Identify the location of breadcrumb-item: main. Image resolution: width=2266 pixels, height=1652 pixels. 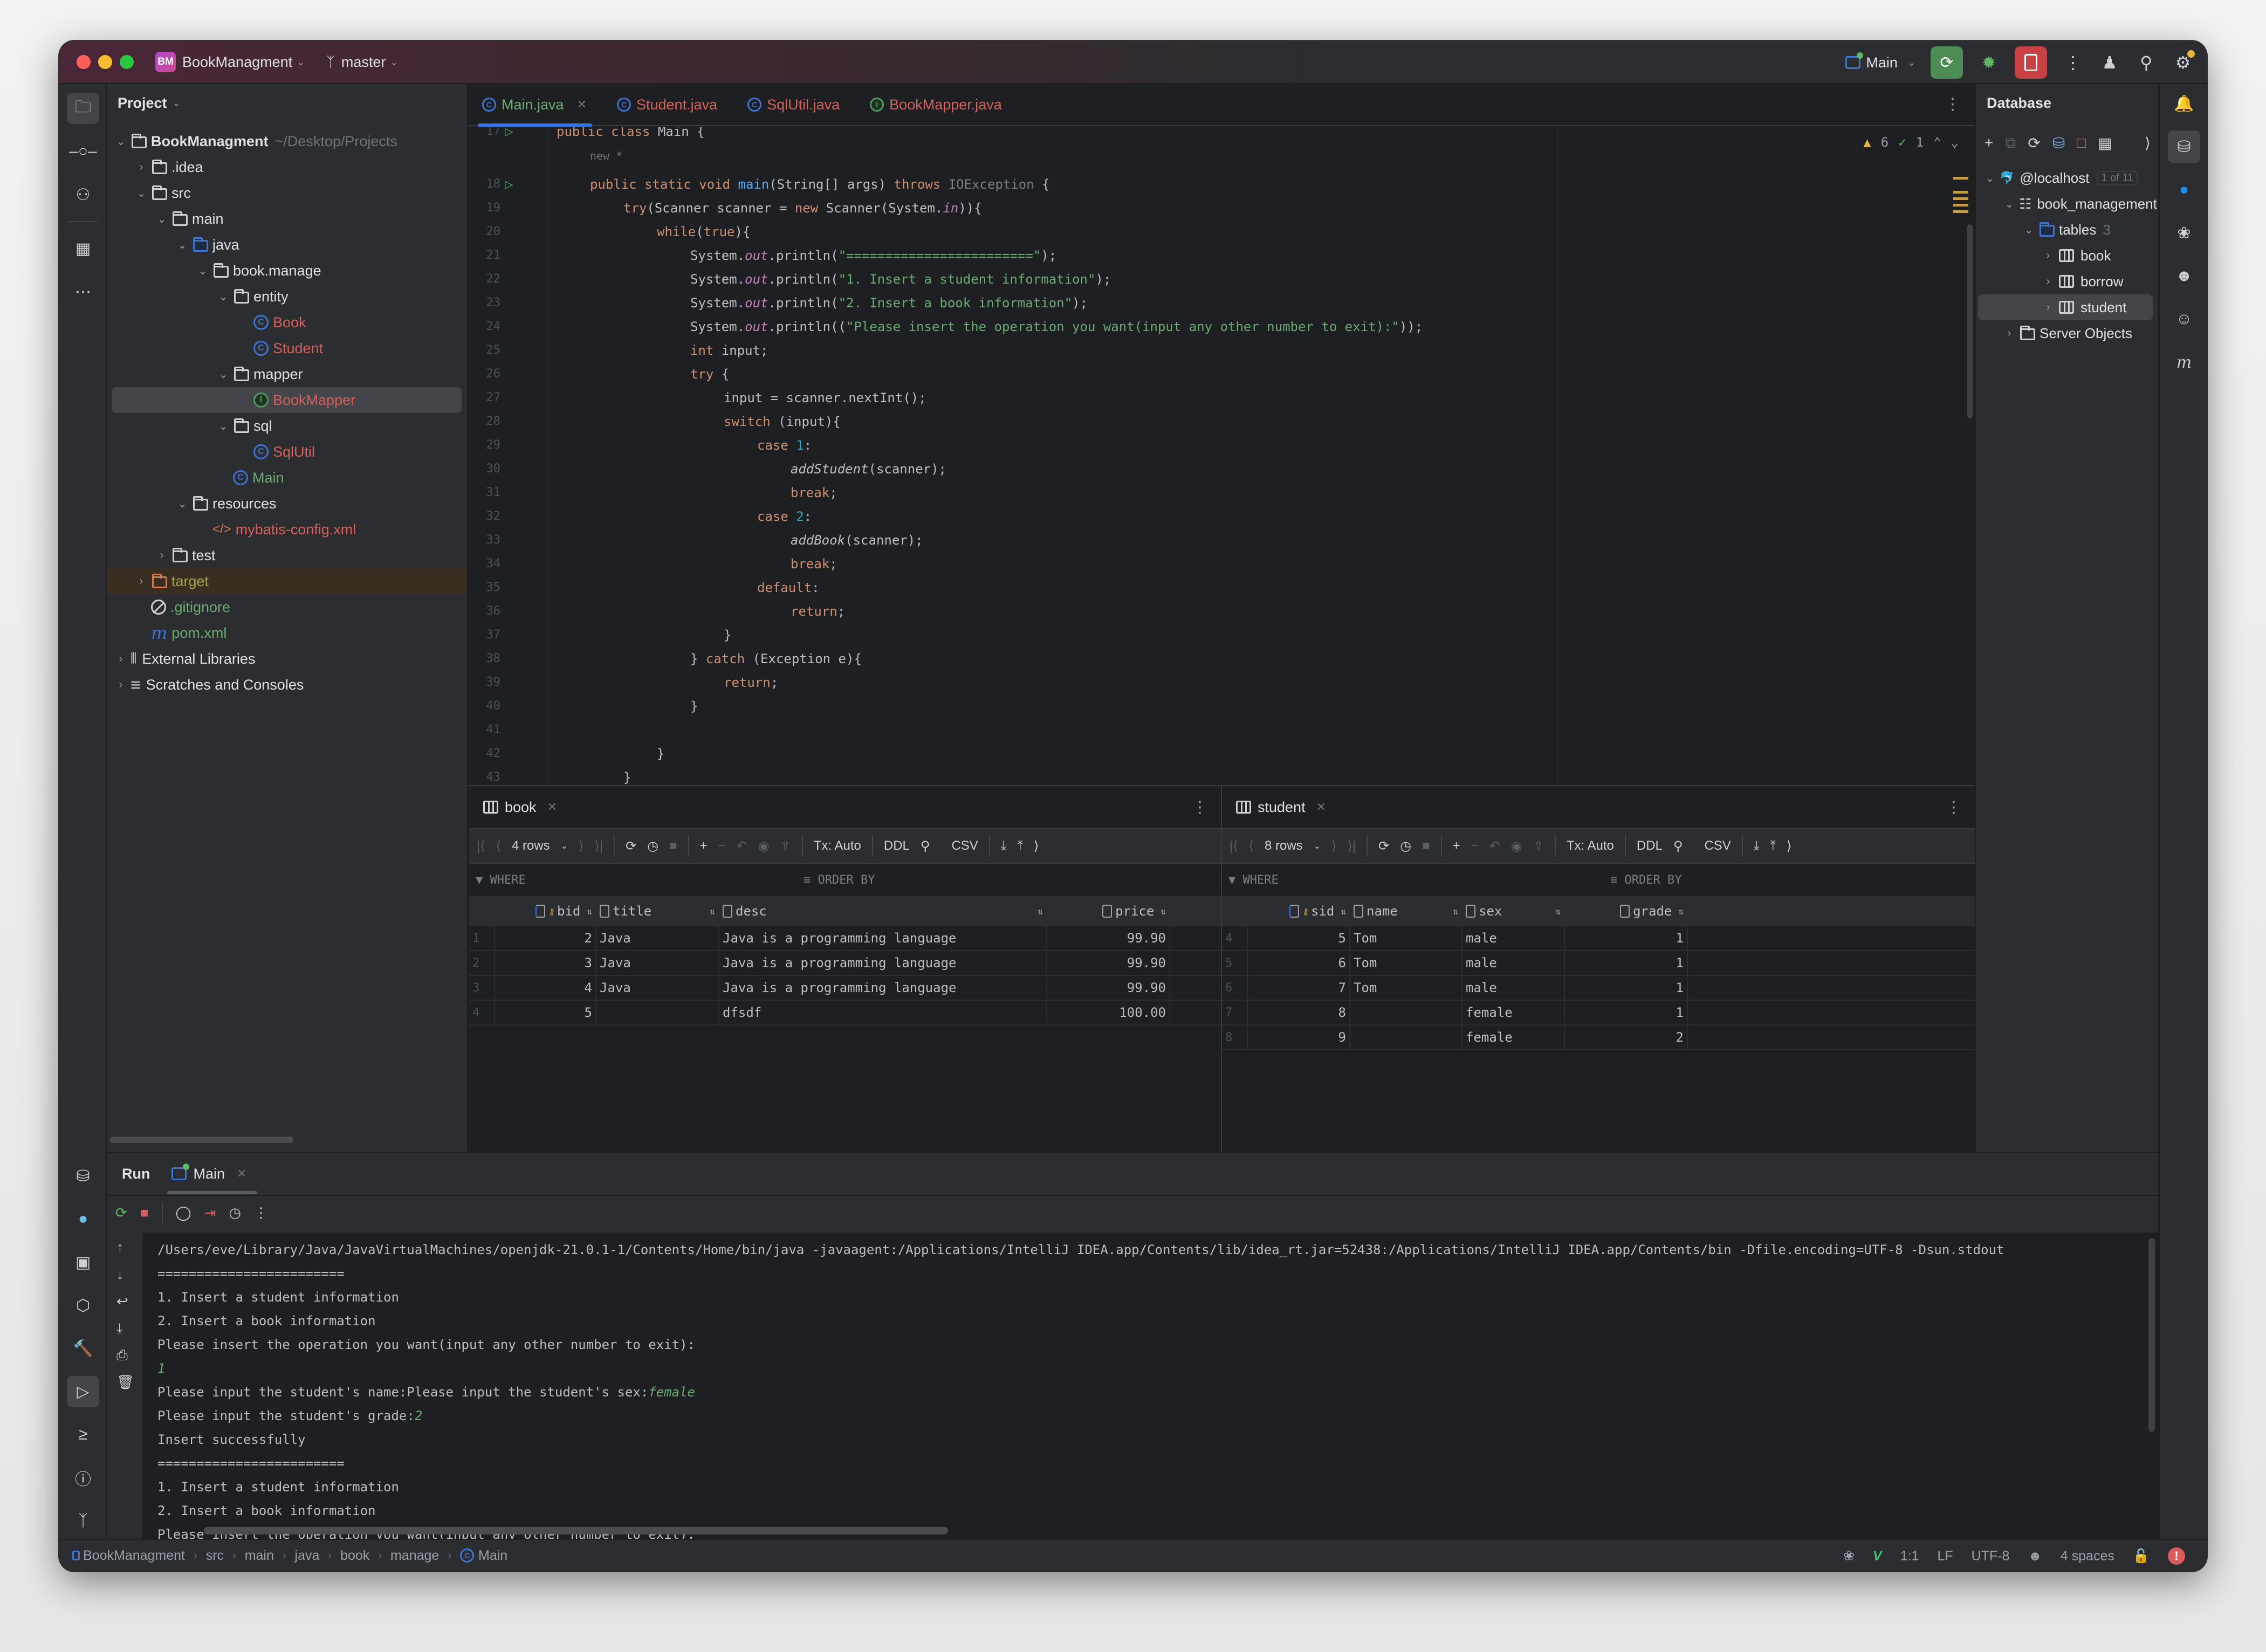
(259, 1556).